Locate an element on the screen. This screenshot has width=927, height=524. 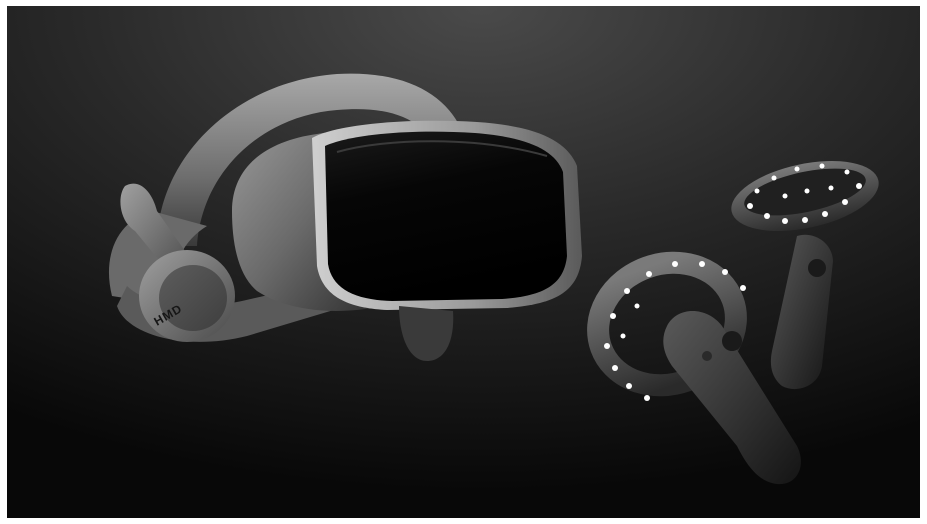
right-thumbstick is located at coordinates (817, 268).